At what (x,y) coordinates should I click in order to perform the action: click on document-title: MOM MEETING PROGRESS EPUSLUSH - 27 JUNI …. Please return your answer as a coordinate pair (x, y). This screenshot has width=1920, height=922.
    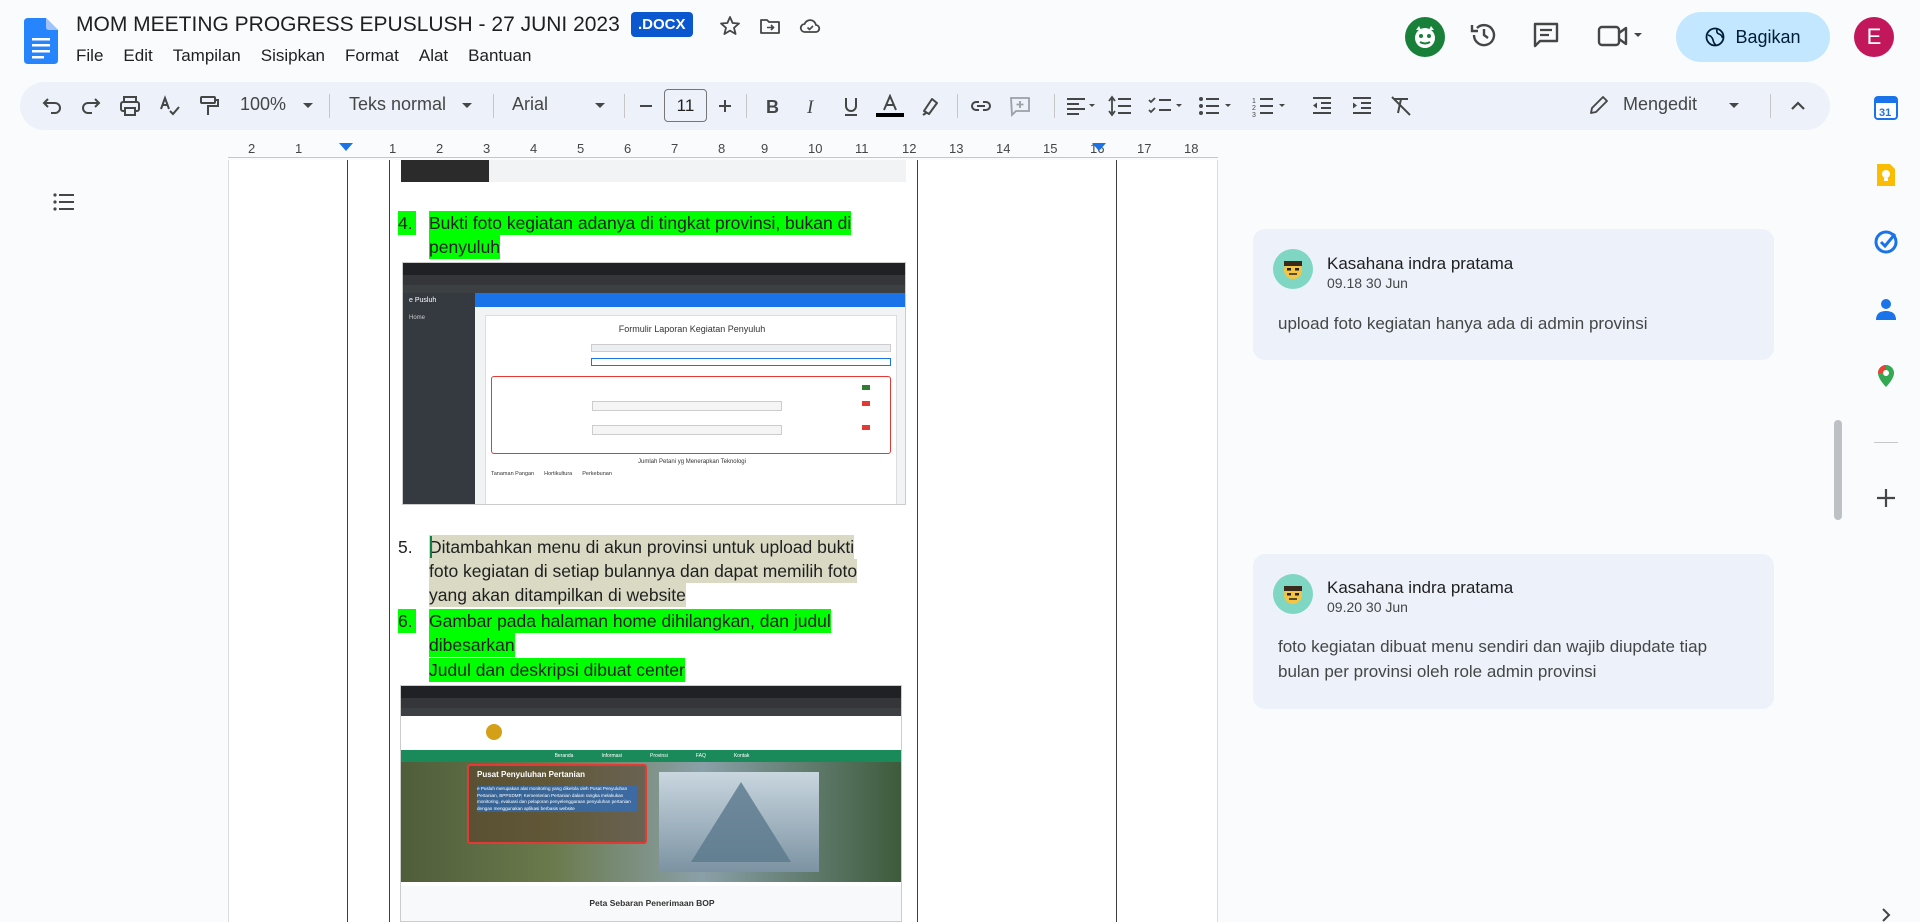
    Looking at the image, I should click on (348, 25).